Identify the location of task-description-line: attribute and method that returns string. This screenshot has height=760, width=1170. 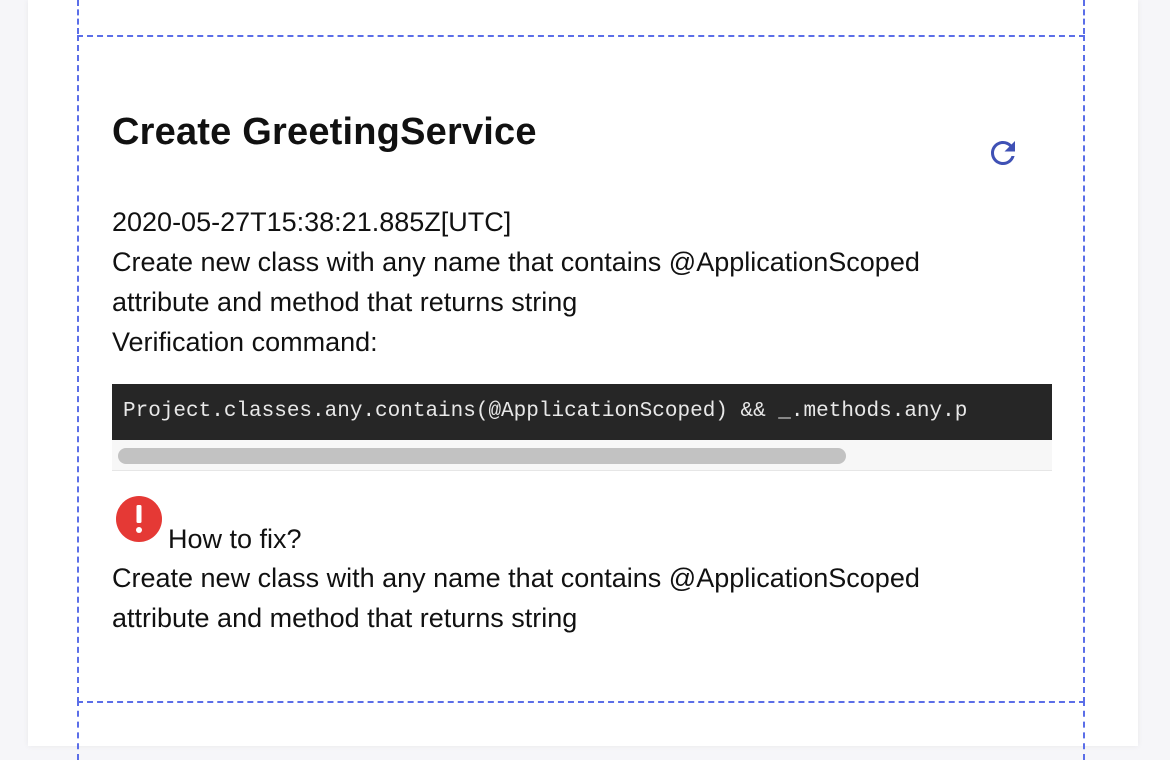
(345, 302).